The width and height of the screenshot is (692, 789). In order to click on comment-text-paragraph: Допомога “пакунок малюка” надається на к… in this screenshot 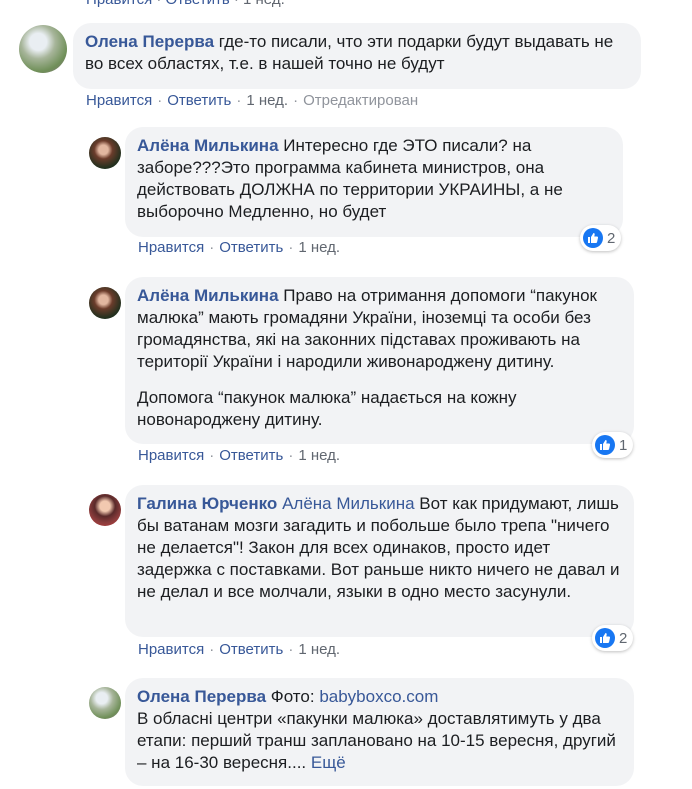, I will do `click(327, 408)`.